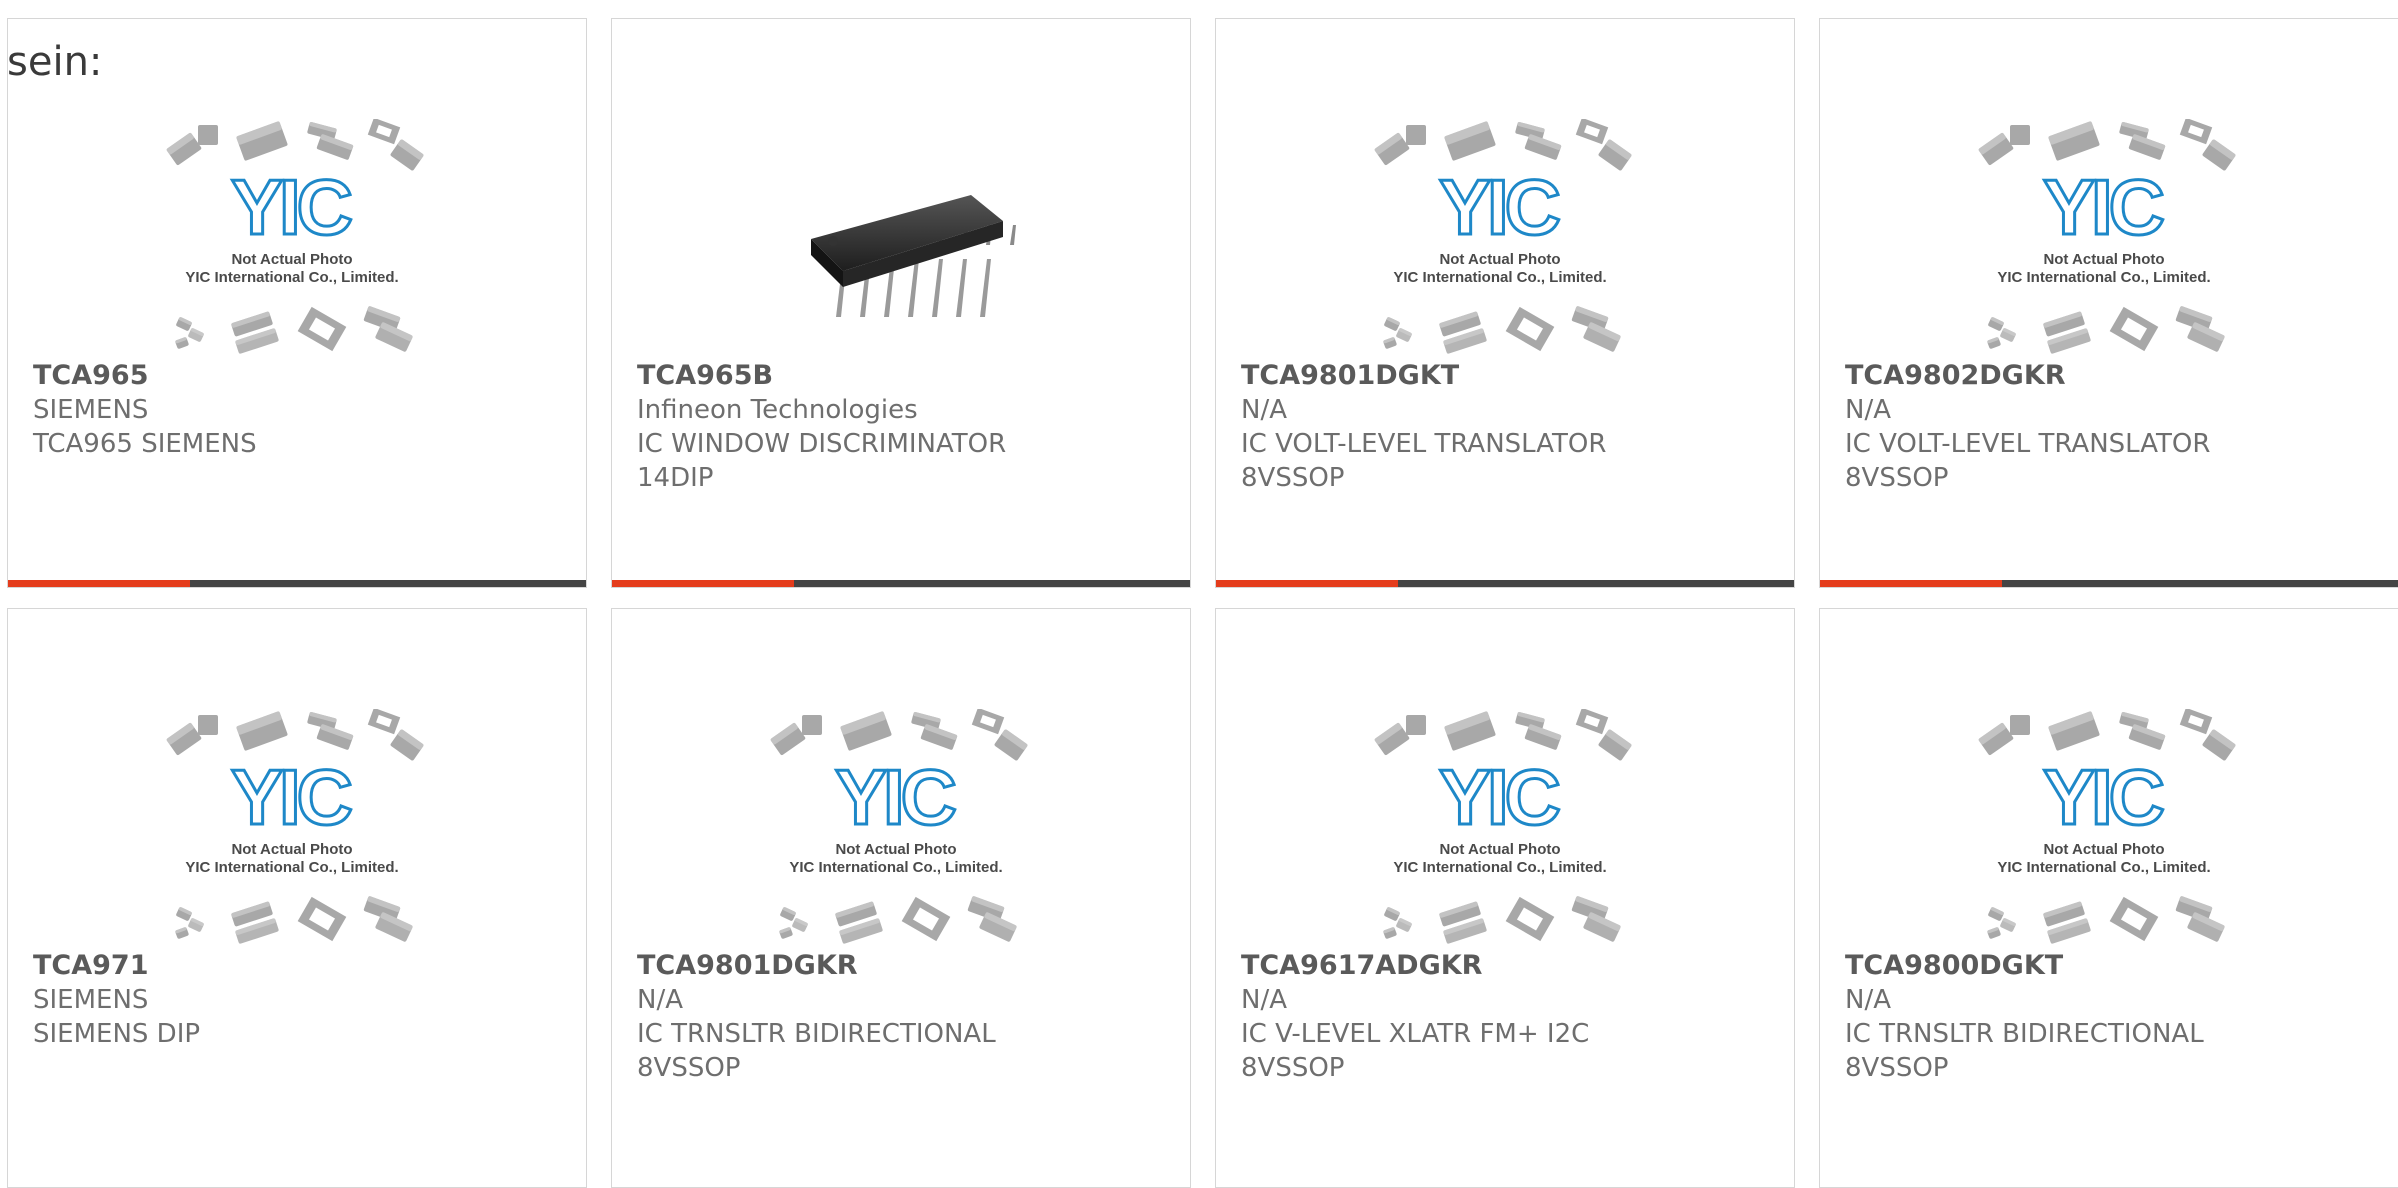  What do you see at coordinates (1507, 966) in the screenshot?
I see `part-number-link: TCA9617ADGKR` at bounding box center [1507, 966].